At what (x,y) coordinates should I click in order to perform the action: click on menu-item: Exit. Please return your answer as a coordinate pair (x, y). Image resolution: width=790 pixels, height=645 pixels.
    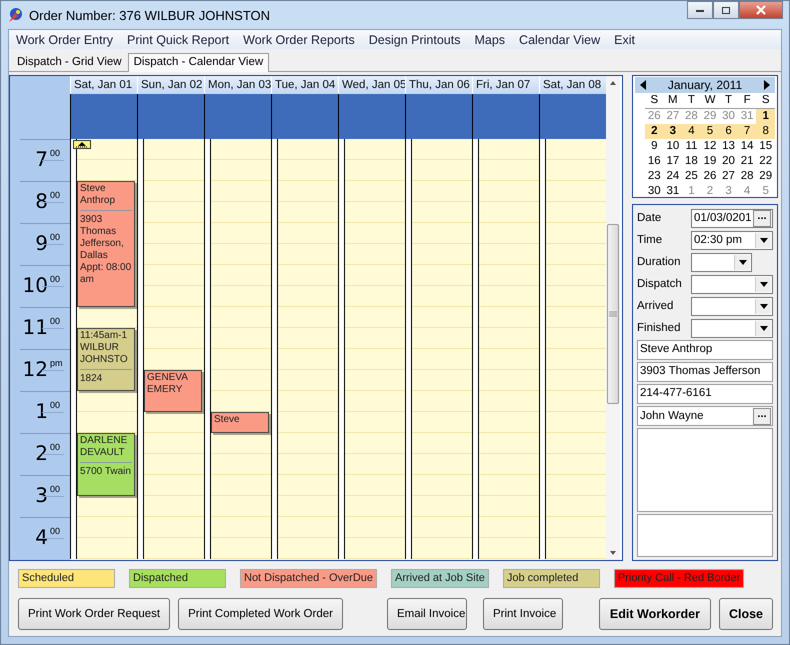
    Looking at the image, I should click on (624, 39).